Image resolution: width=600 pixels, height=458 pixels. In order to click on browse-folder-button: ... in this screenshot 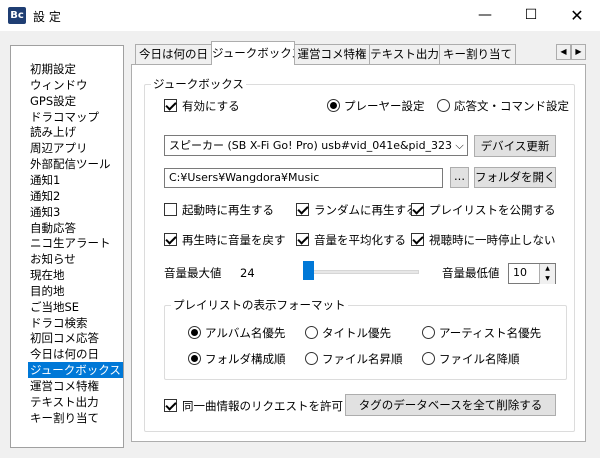, I will do `click(459, 177)`.